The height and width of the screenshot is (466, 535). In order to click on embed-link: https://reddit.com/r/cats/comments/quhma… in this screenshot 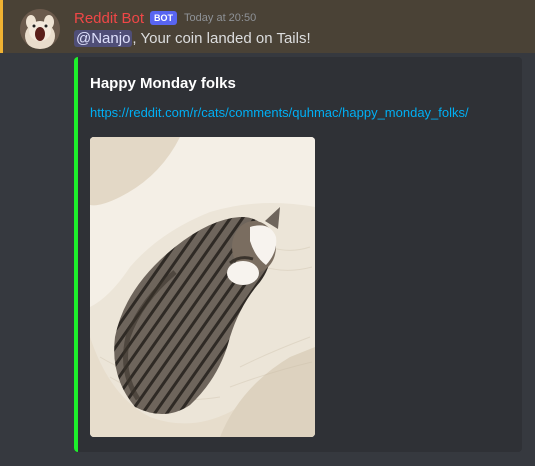, I will do `click(279, 112)`.